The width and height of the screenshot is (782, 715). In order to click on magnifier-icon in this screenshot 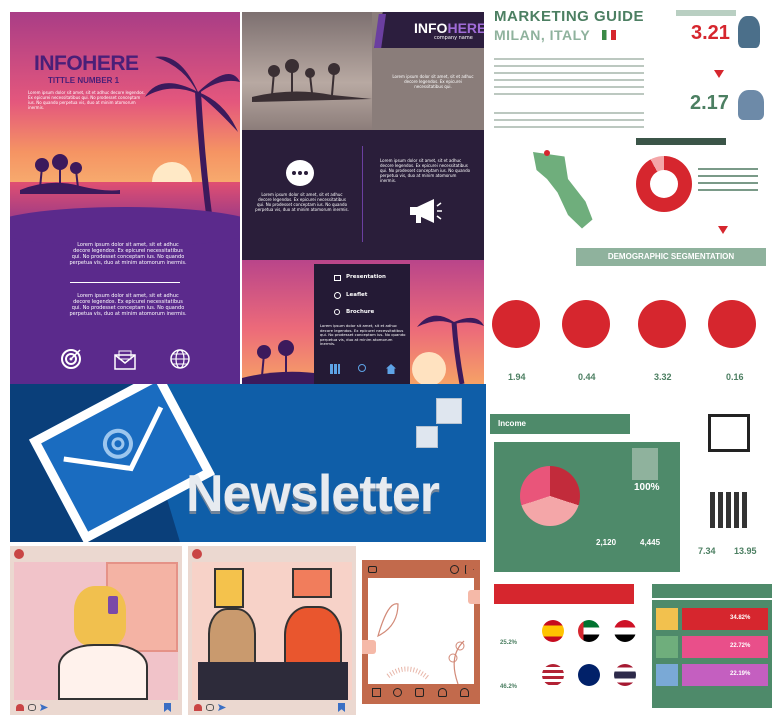, I will do `click(362, 368)`.